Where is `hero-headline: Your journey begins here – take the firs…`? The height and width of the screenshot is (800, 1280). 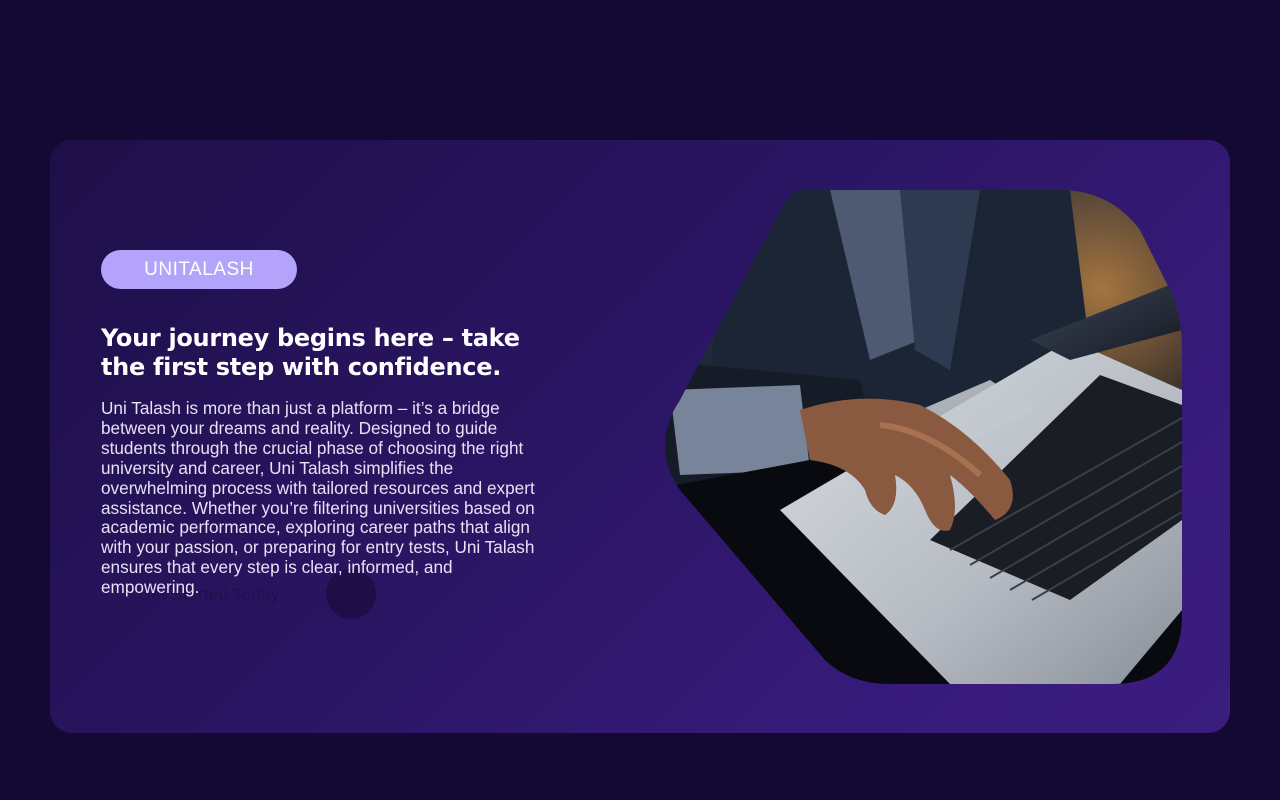
hero-headline: Your journey begins here – take the firs… is located at coordinates (310, 352).